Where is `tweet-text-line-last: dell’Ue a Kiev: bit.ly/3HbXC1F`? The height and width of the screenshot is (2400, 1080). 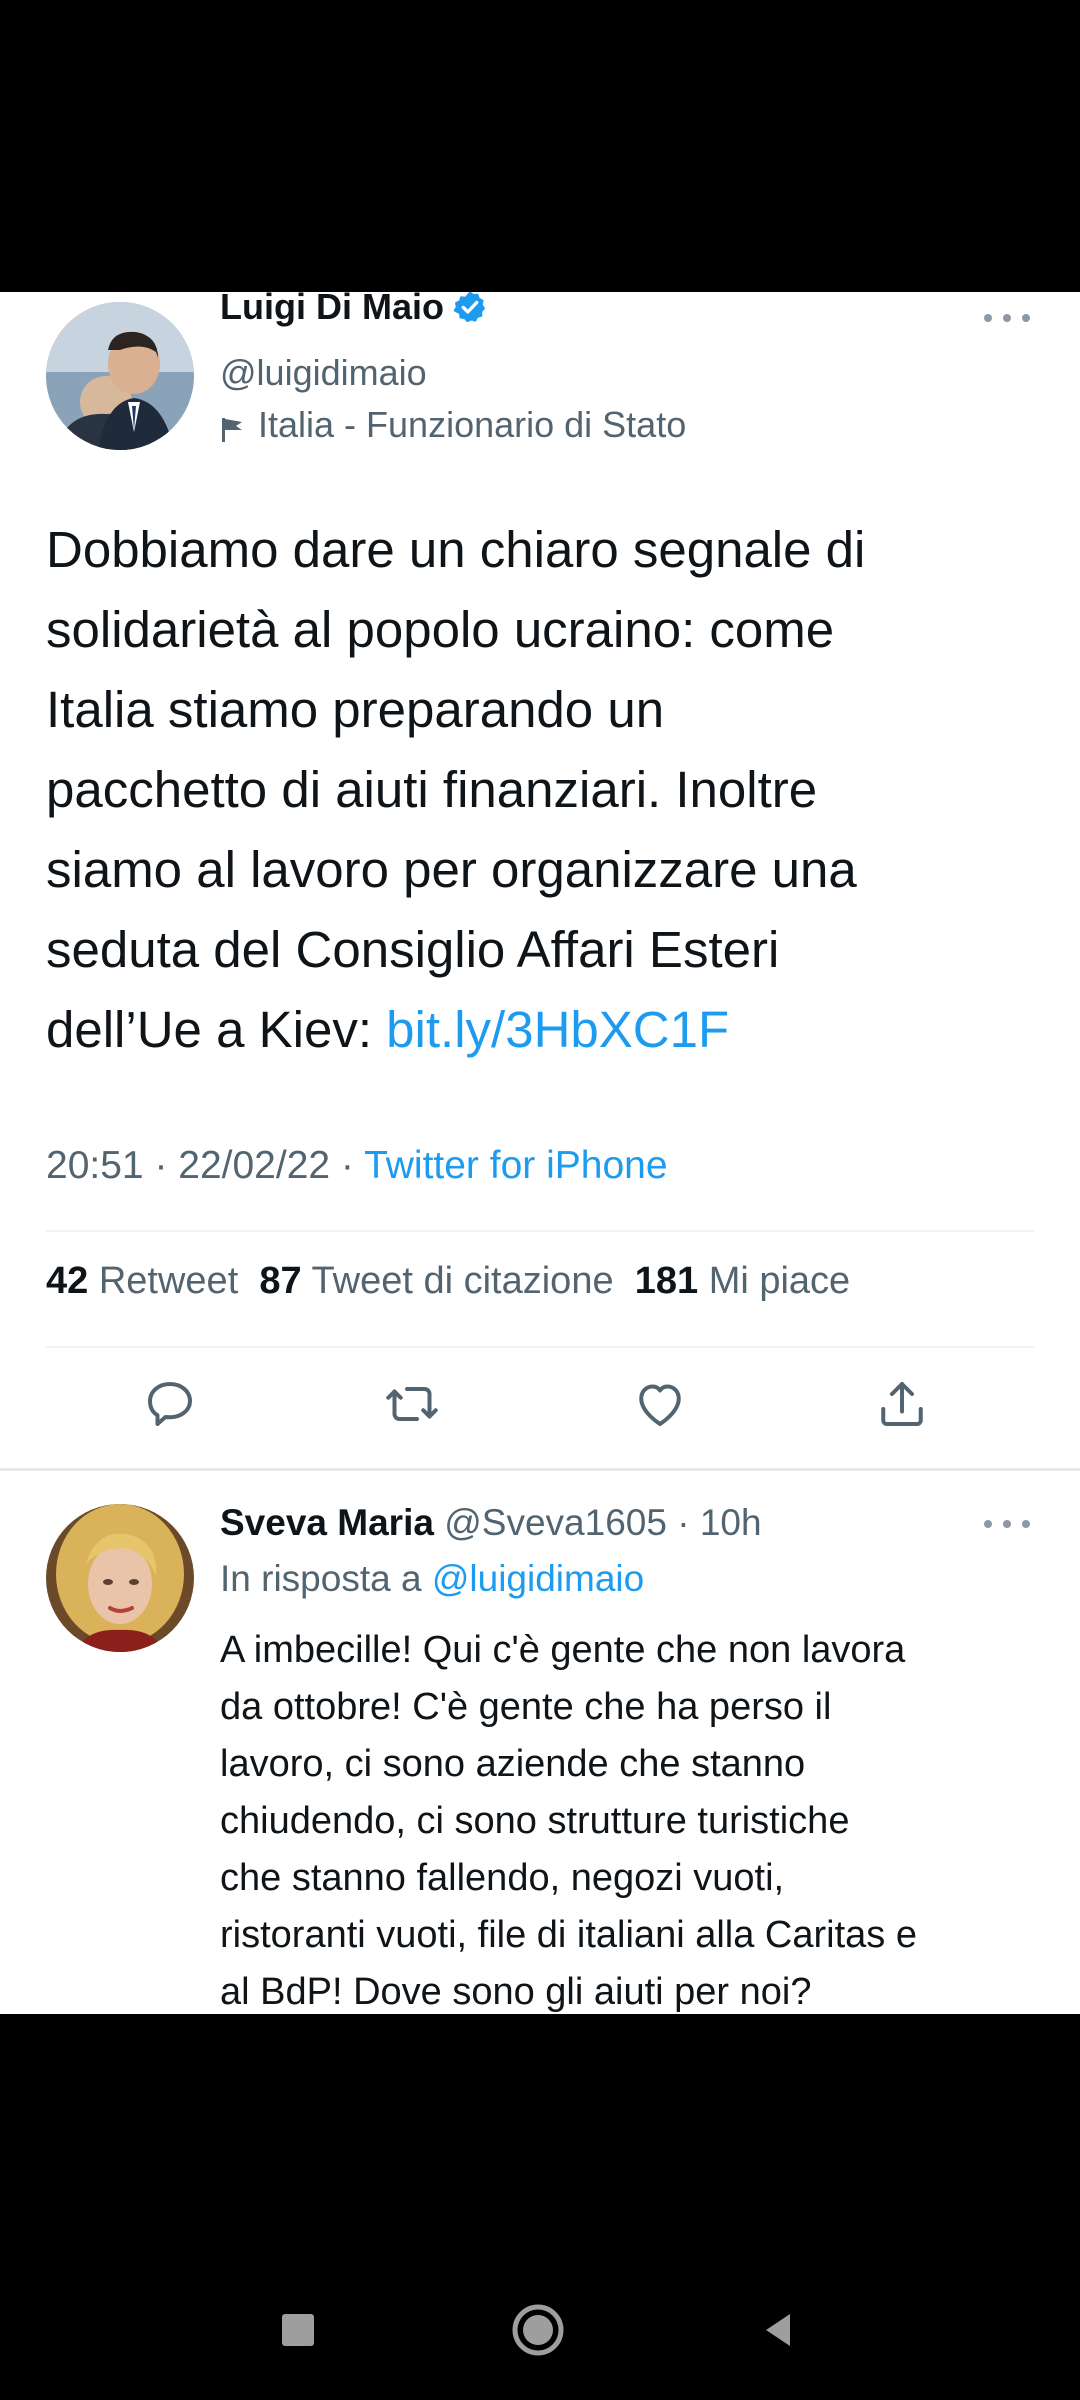 tweet-text-line-last: dell’Ue a Kiev: bit.ly/3HbXC1F is located at coordinates (546, 1030).